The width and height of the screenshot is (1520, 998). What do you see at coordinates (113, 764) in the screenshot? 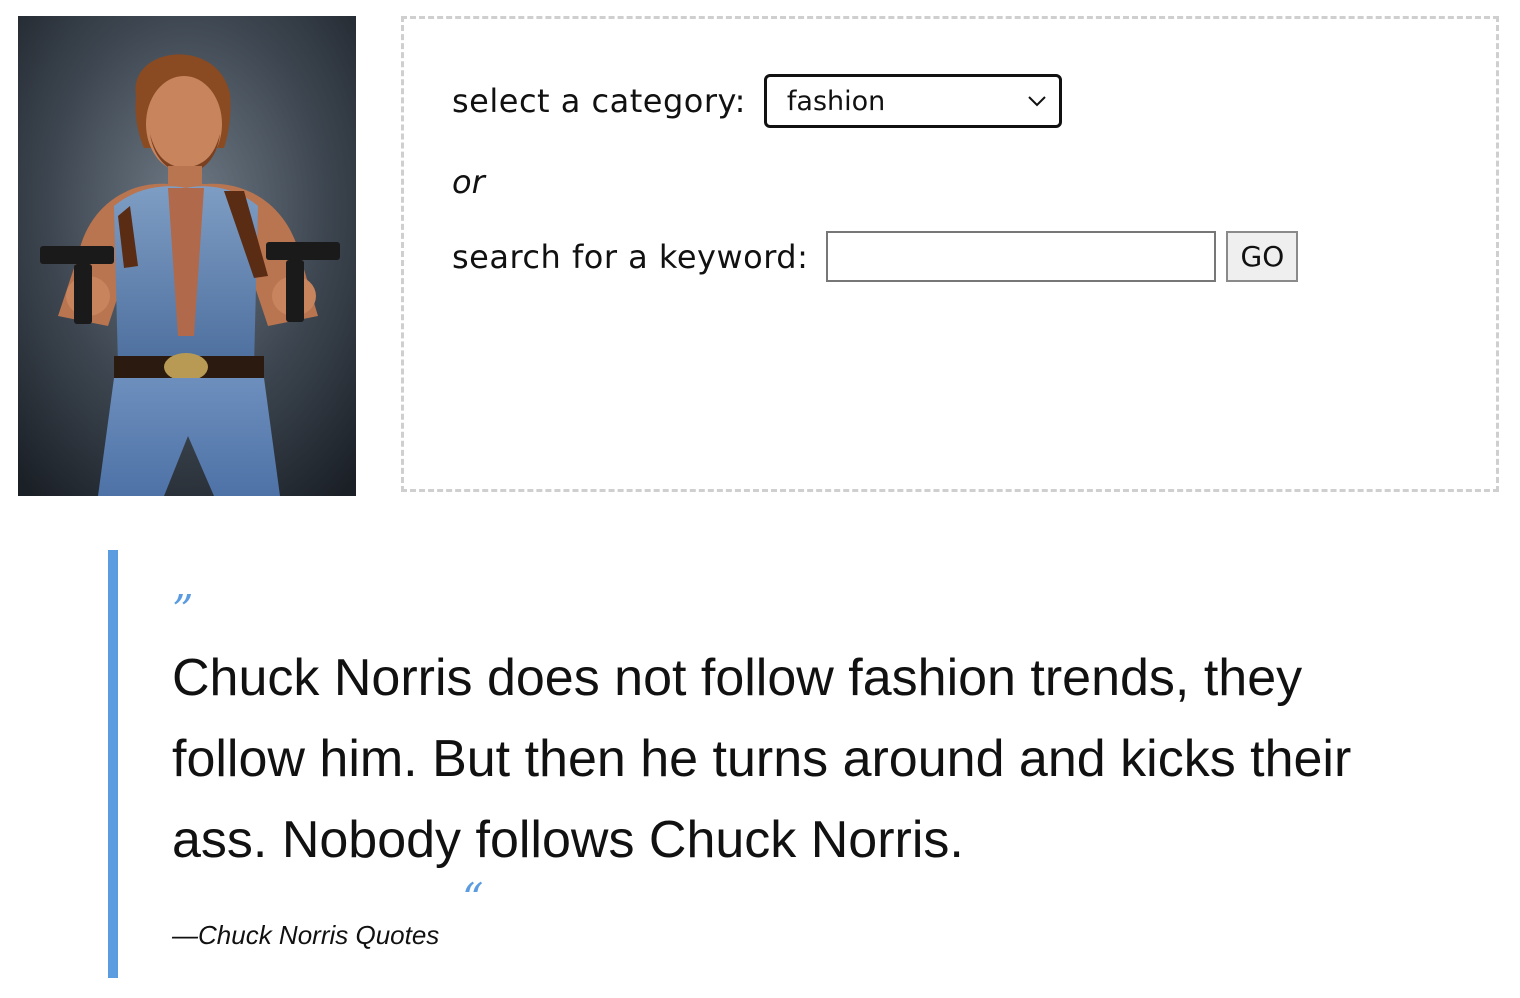
I see `quote-accent-bar` at bounding box center [113, 764].